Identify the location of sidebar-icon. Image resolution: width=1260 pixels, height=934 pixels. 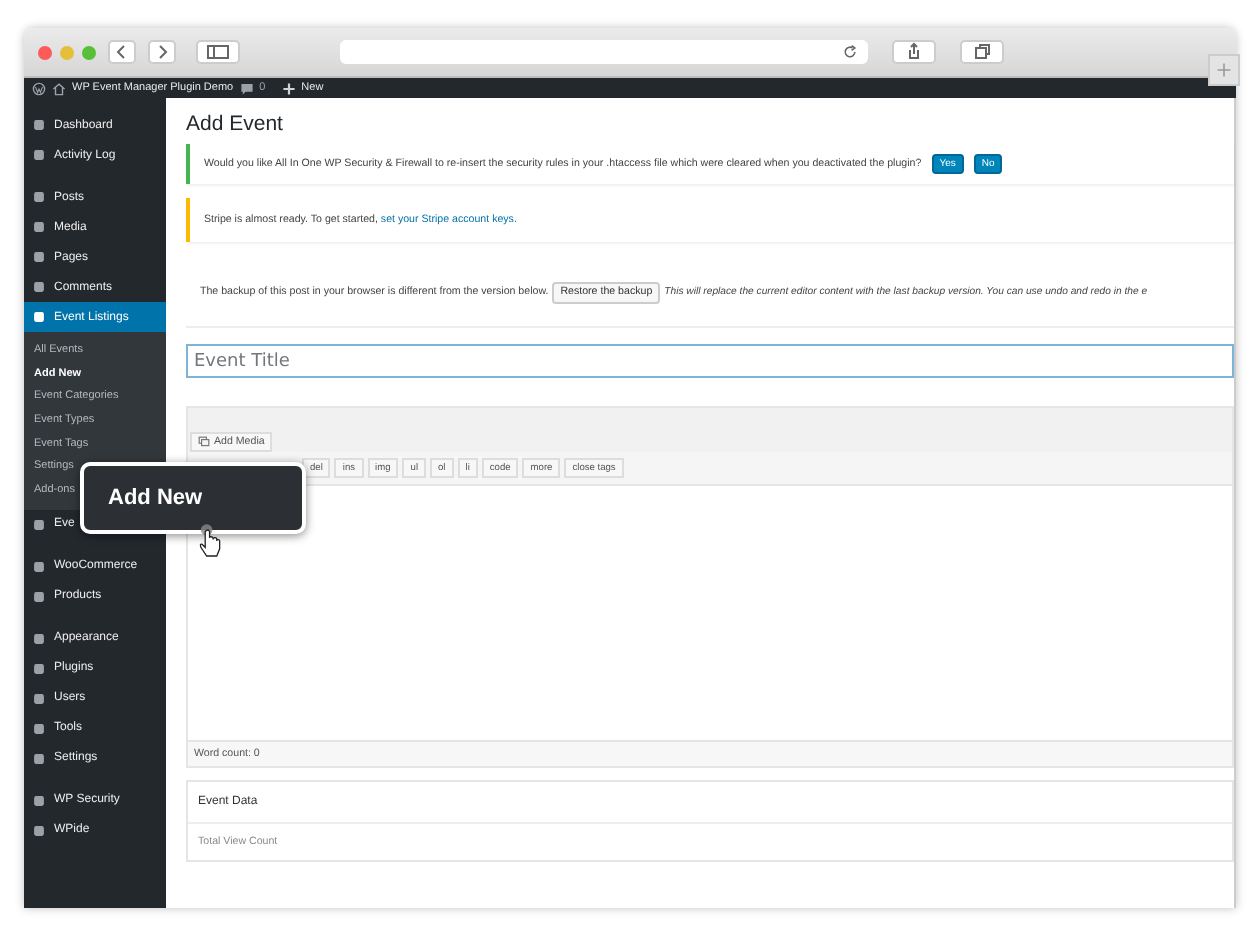
(218, 52).